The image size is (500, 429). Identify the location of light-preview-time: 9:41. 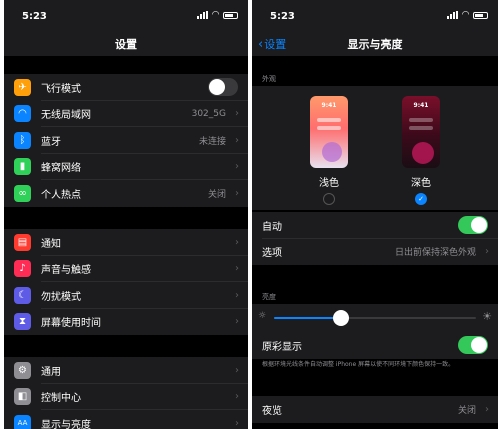
(329, 105).